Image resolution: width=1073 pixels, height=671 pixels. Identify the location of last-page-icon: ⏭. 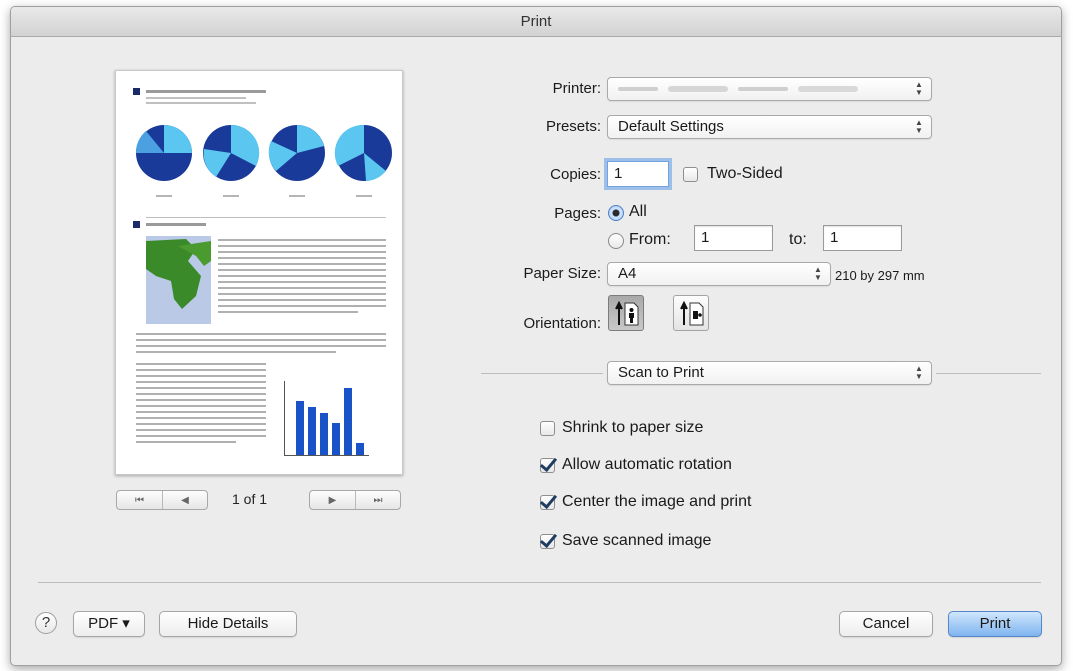
(378, 500).